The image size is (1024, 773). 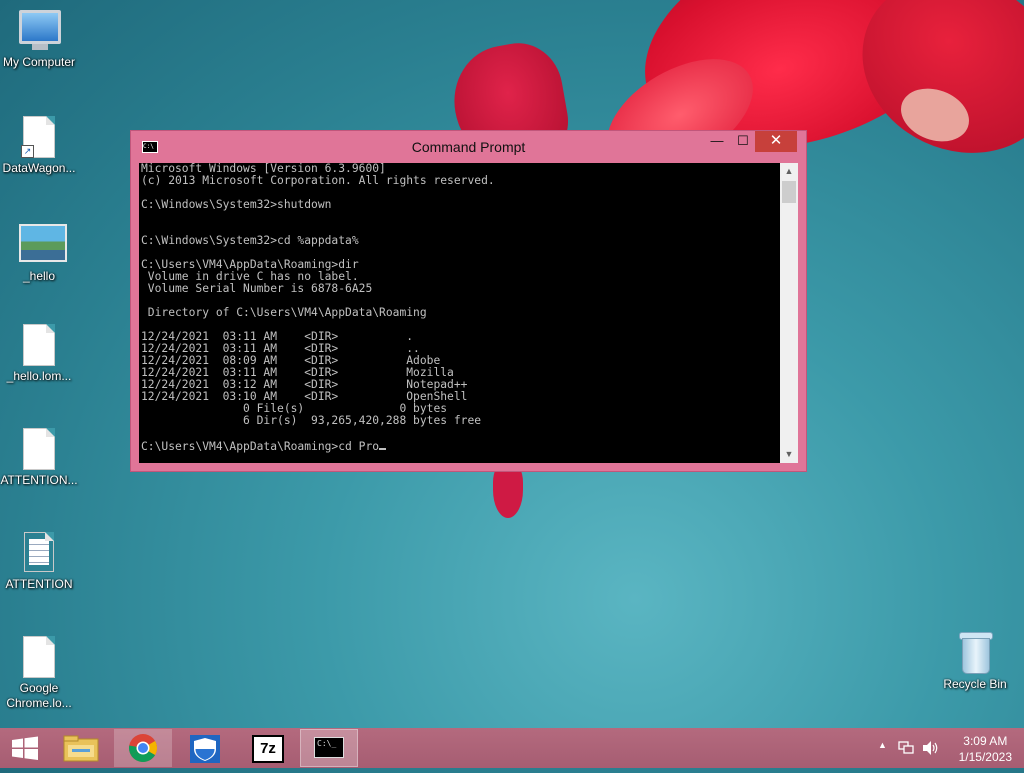 I want to click on desktop-icon-attention-text: ATTENTION, so click(x=39, y=562).